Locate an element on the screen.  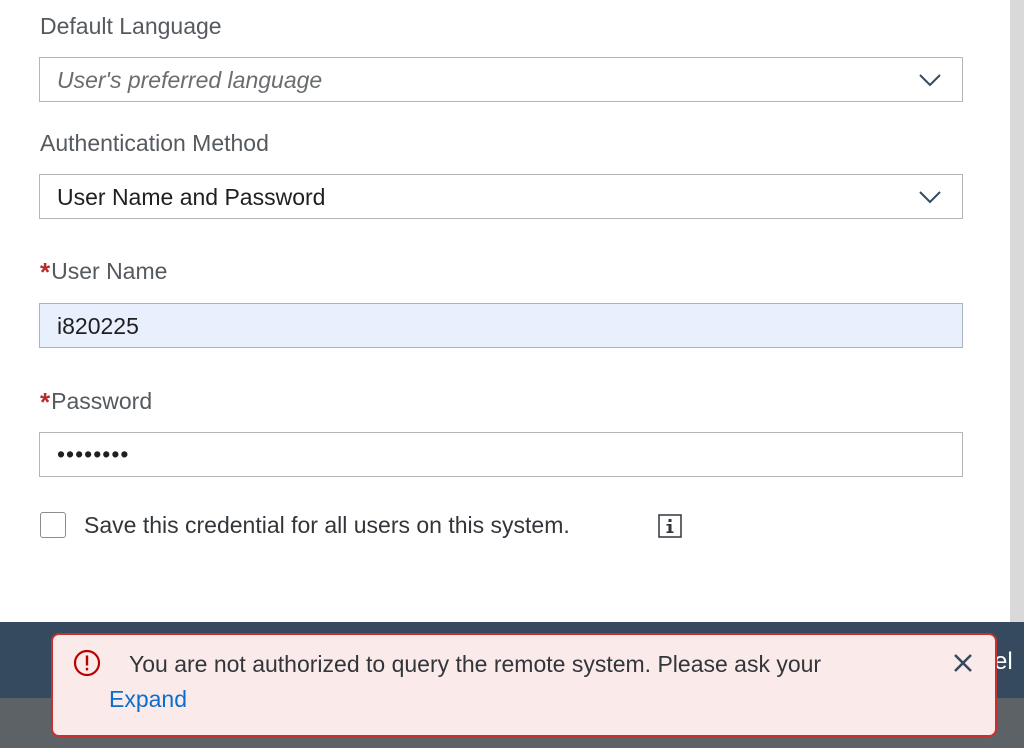
password-label-text: Password is located at coordinates (102, 401).